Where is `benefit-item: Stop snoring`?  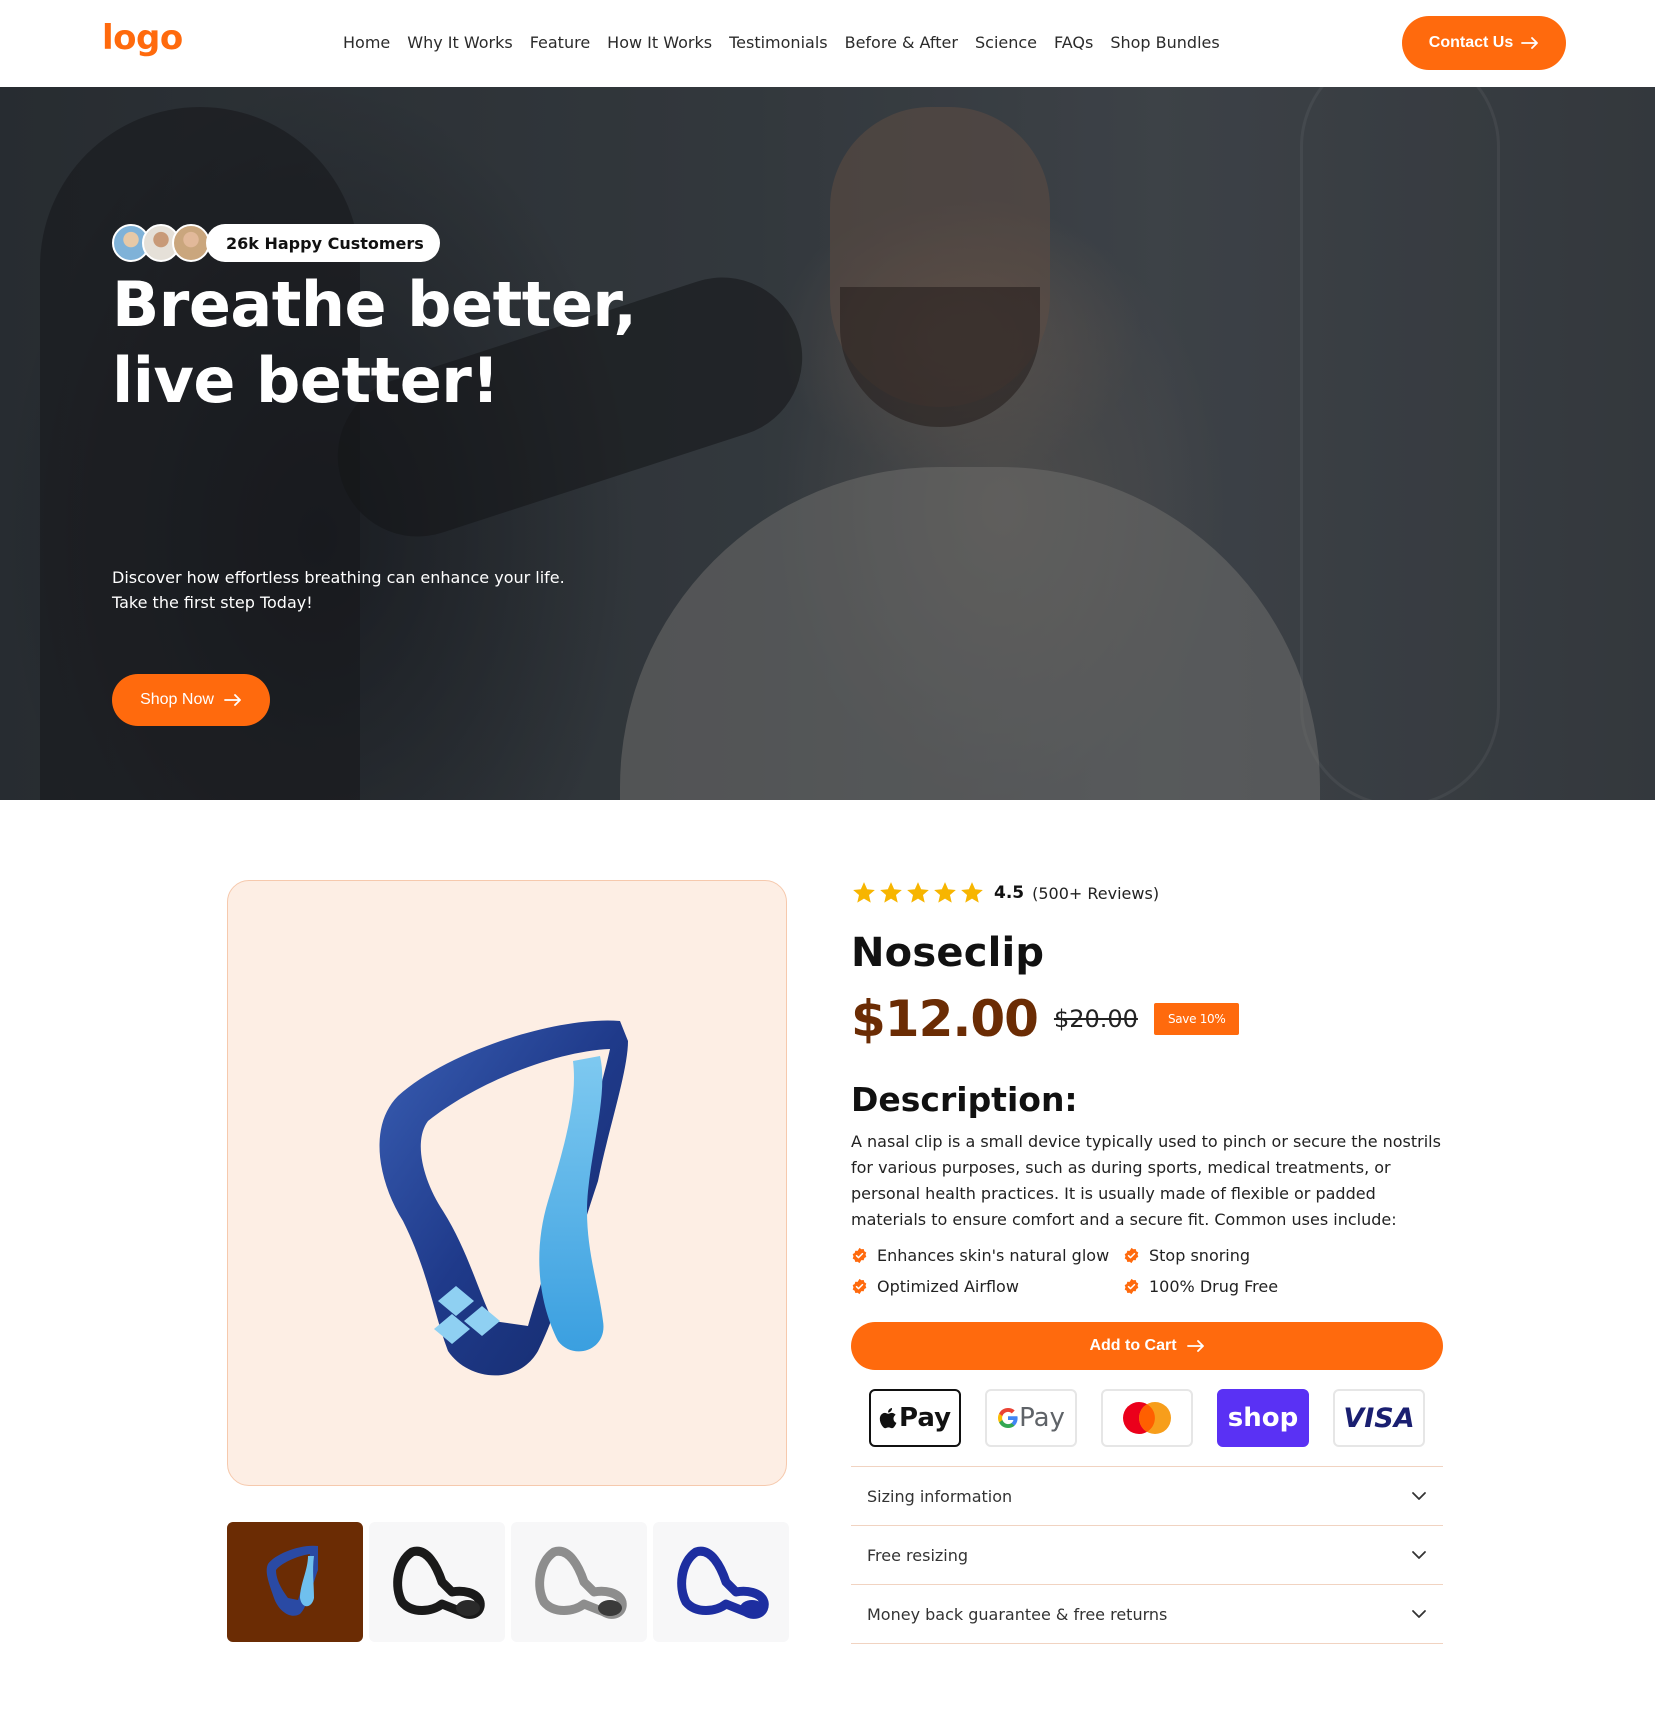 benefit-item: Stop snoring is located at coordinates (1223, 1255).